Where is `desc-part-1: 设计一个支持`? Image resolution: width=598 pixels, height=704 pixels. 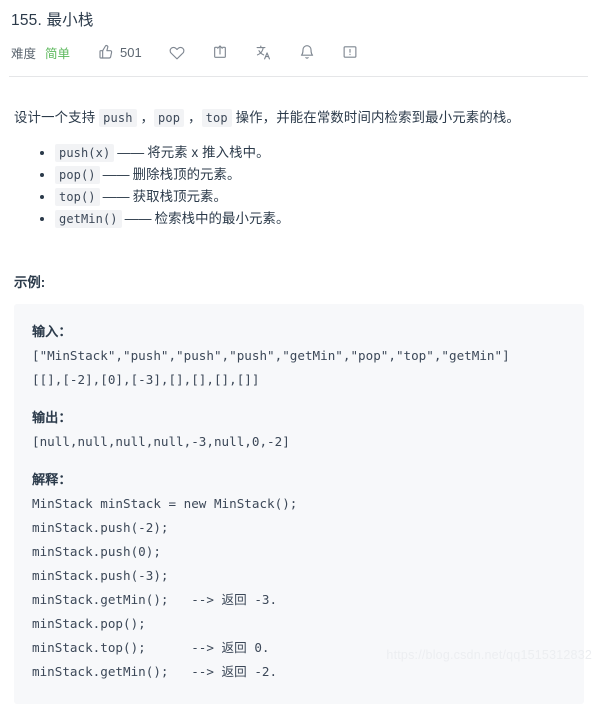
desc-part-1: 设计一个支持 is located at coordinates (57, 118).